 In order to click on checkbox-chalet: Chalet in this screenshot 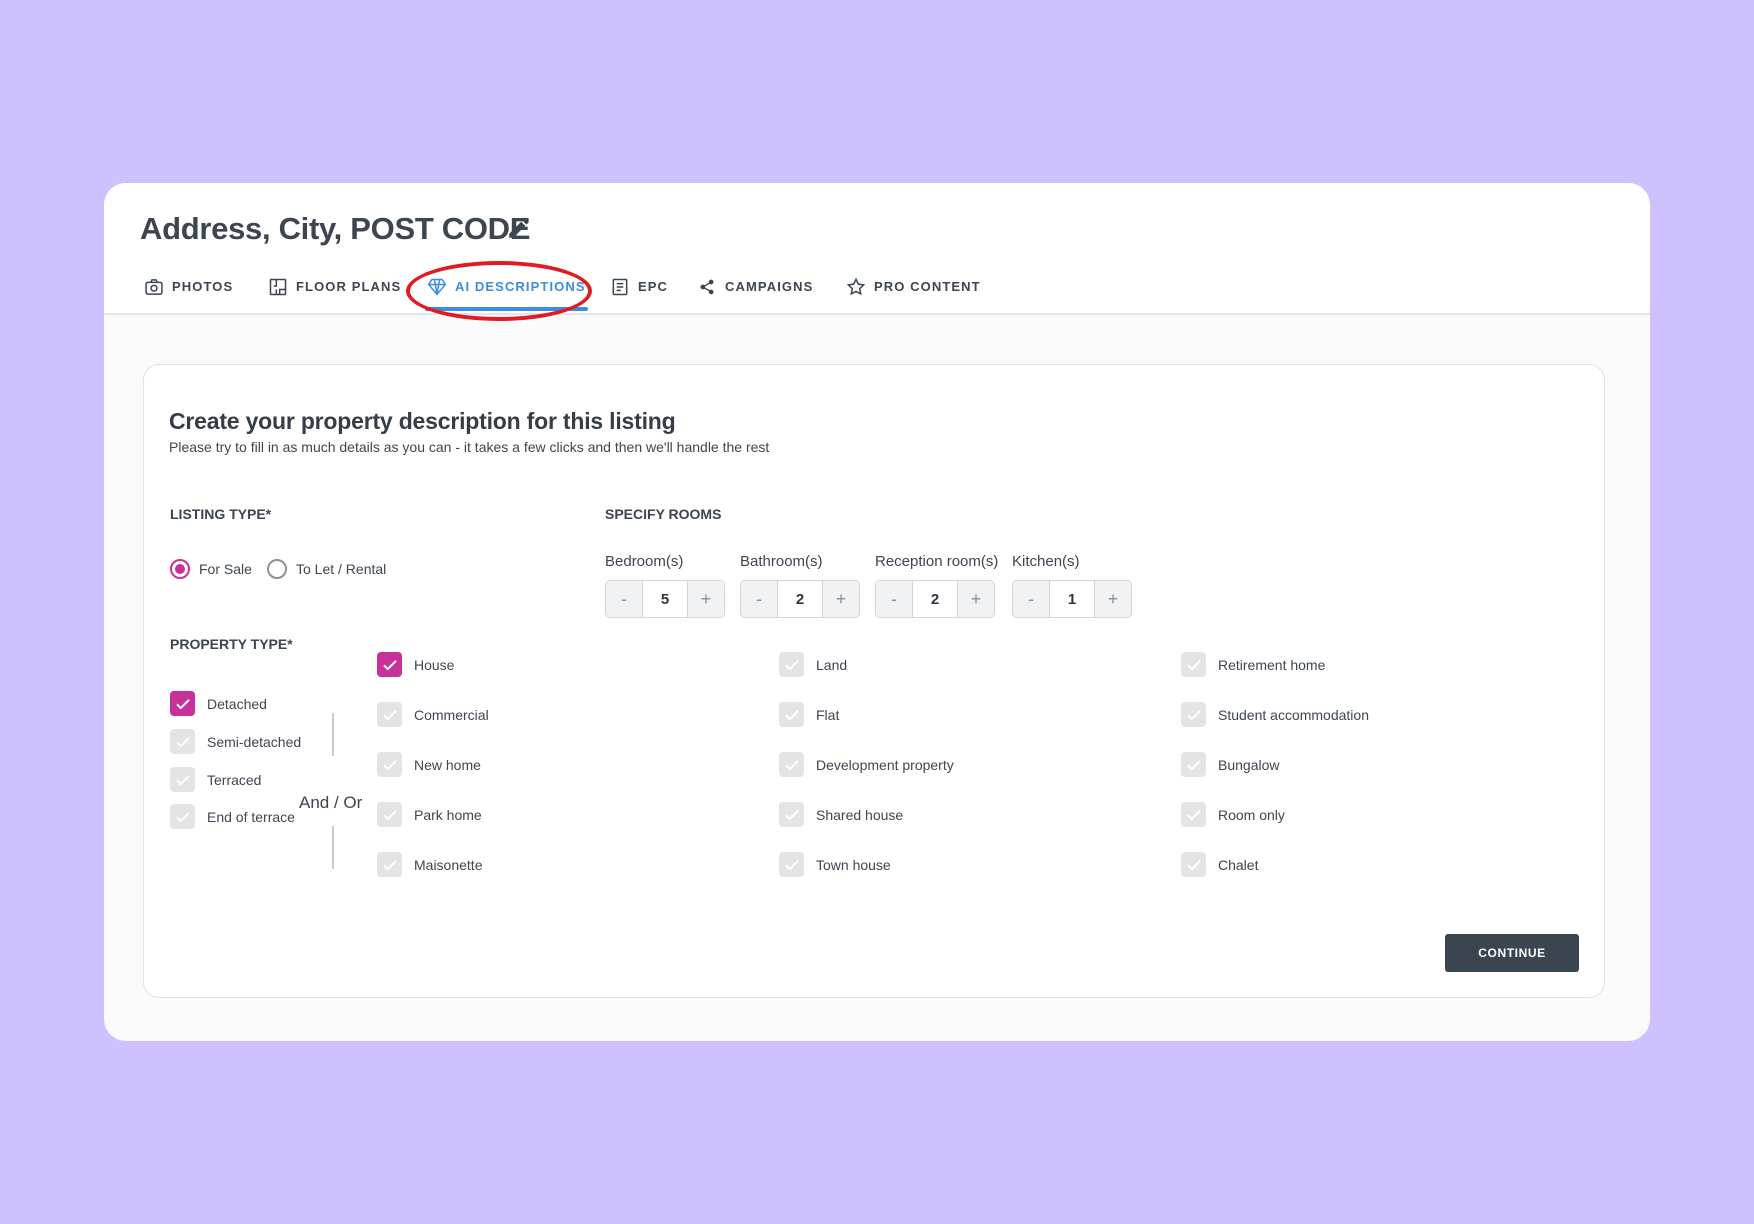, I will do `click(1219, 864)`.